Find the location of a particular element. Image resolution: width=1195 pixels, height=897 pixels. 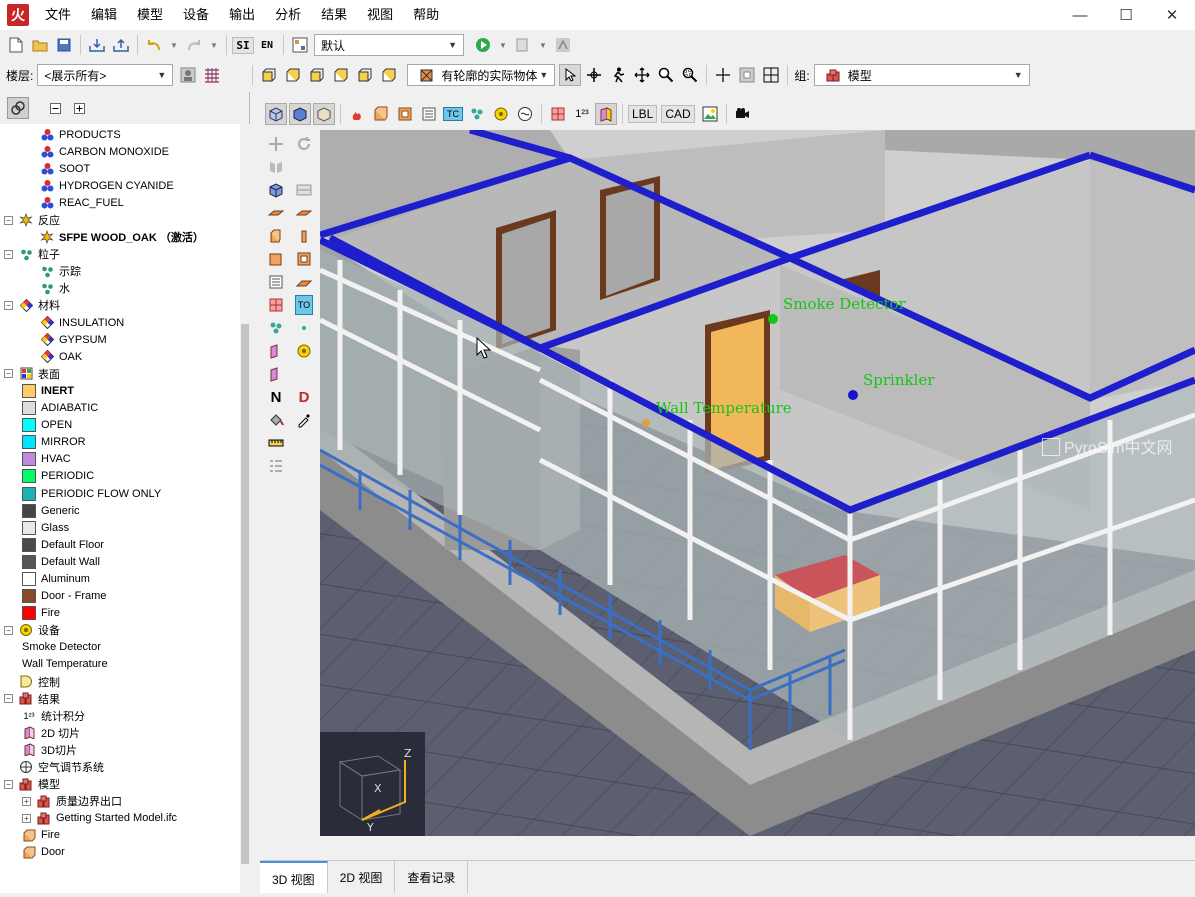

run-simulation-icon is located at coordinates (483, 45).